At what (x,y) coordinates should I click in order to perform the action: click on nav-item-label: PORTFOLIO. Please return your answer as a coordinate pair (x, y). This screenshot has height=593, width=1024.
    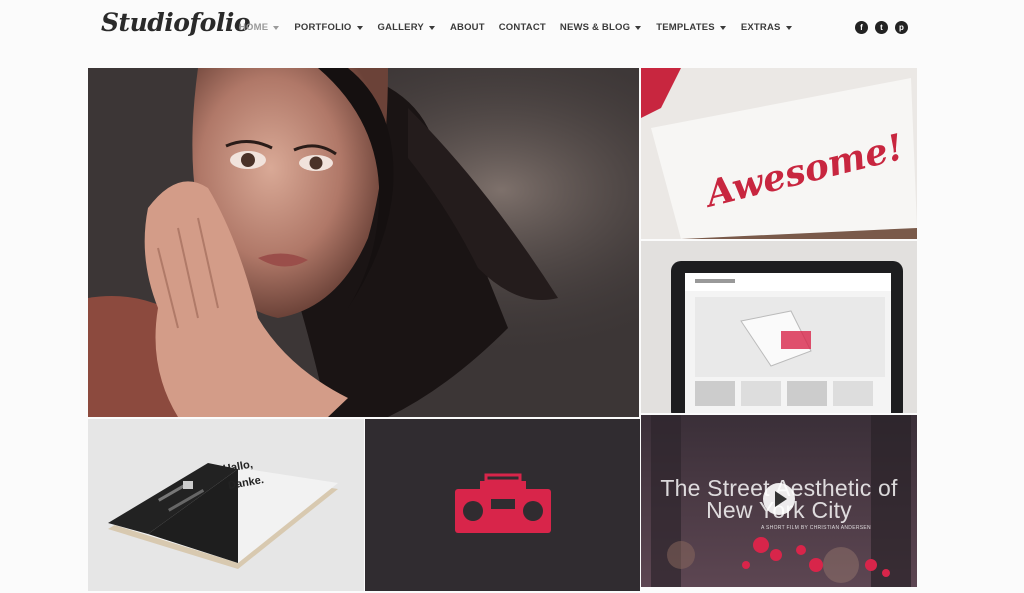
    Looking at the image, I should click on (323, 27).